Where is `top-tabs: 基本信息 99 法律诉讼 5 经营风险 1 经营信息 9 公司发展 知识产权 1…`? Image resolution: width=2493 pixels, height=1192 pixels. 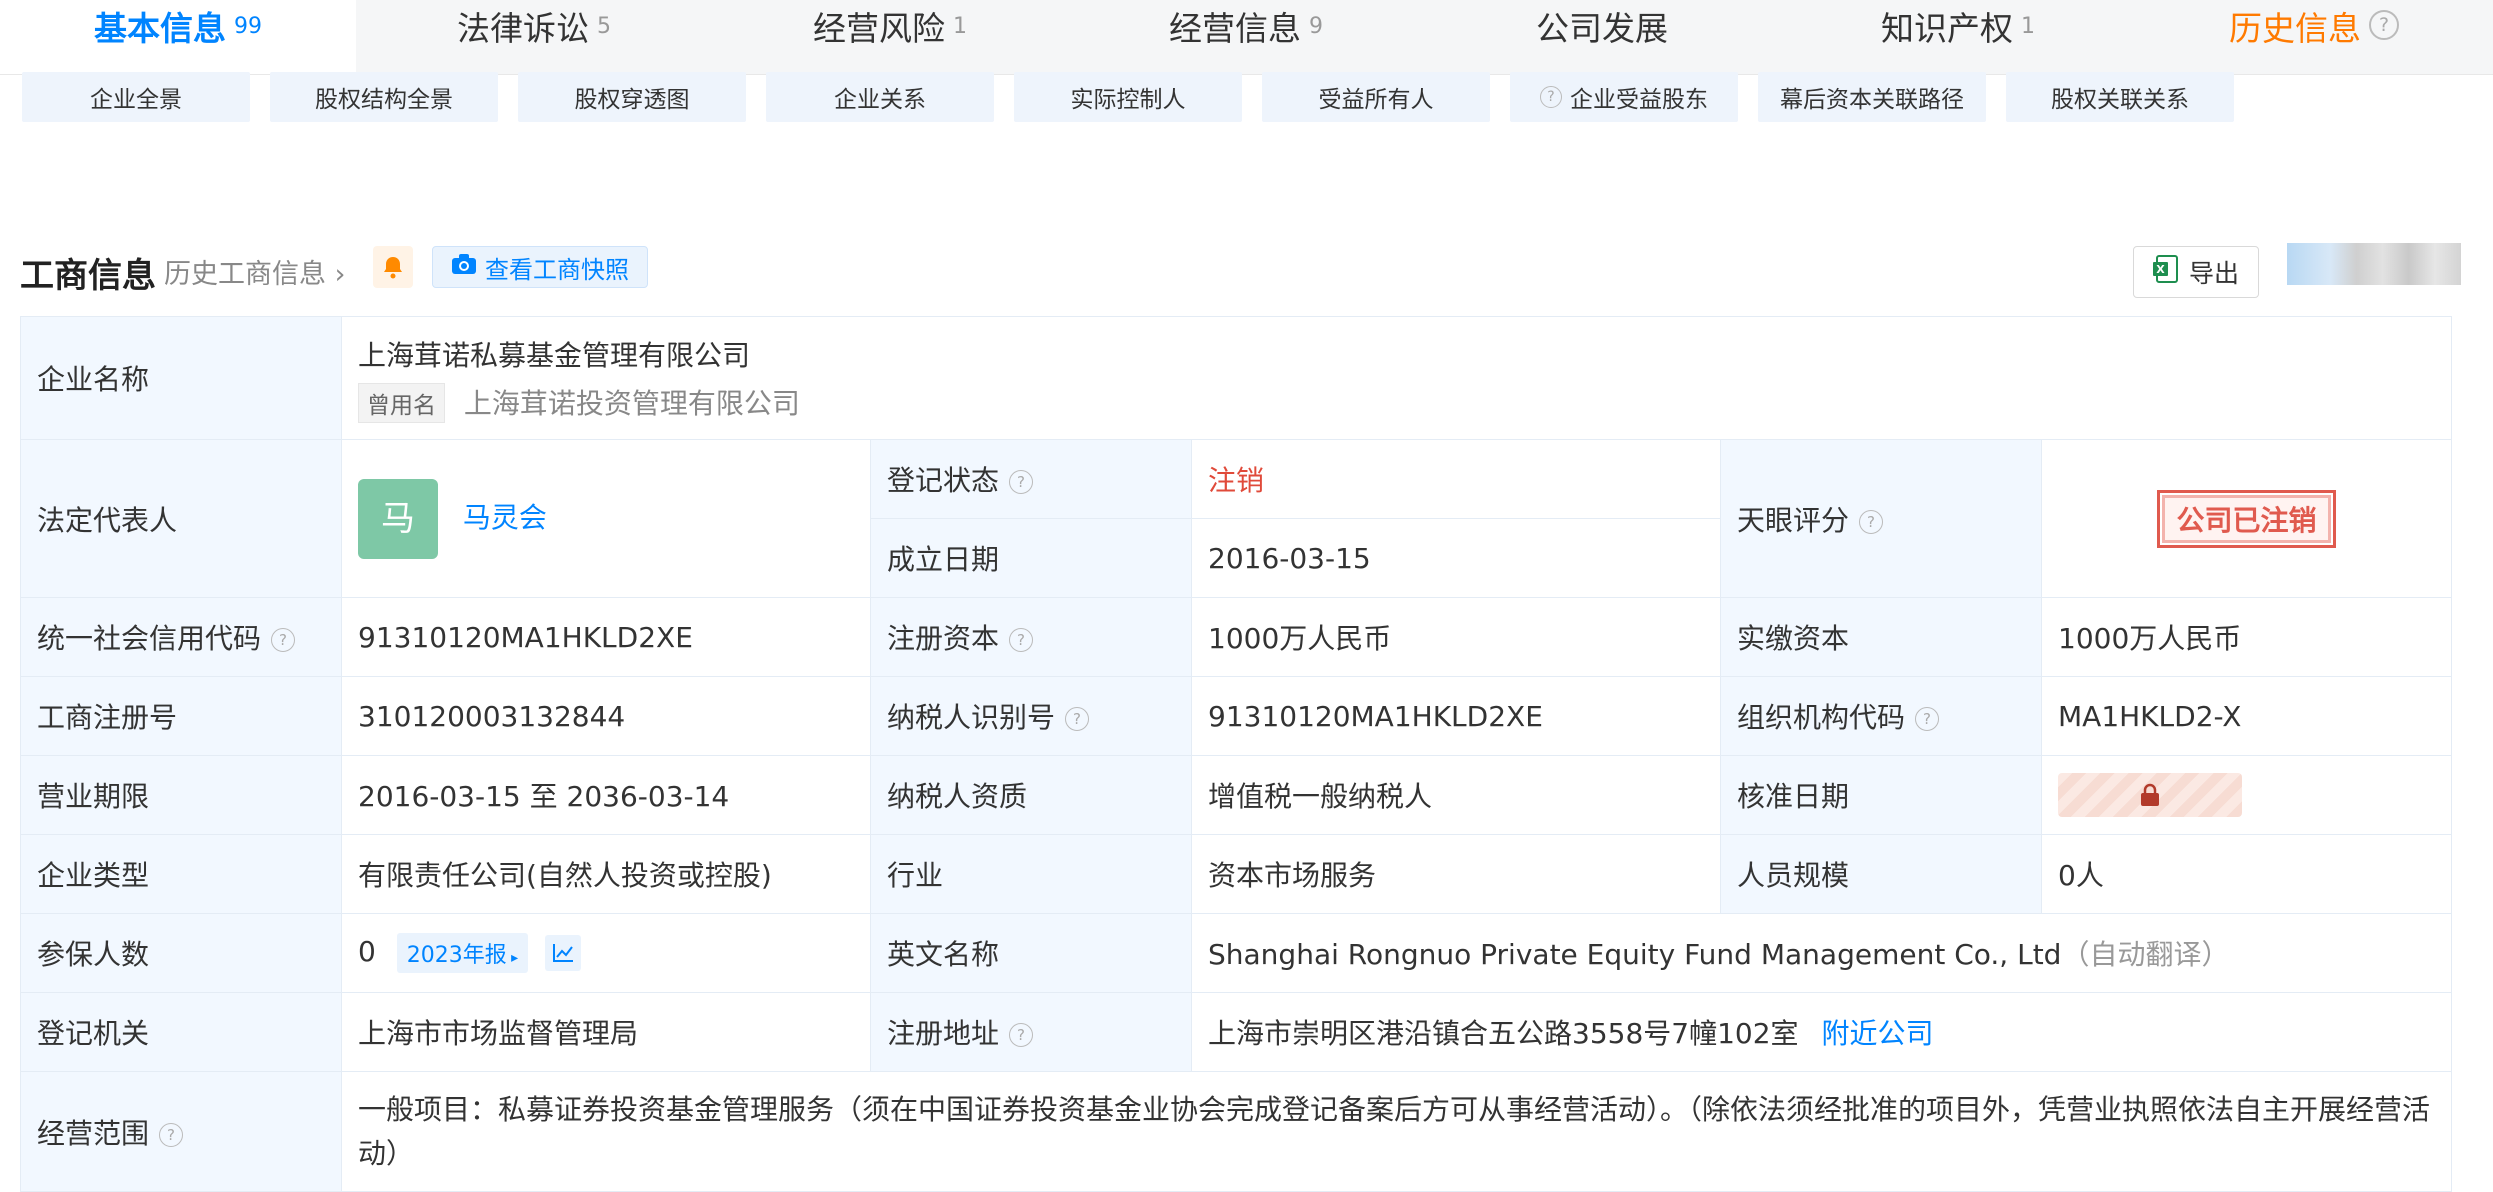
top-tabs: 基本信息 99 法律诉讼 5 经营风险 1 经营信息 9 公司发展 知识产权 1… is located at coordinates (1246, 37).